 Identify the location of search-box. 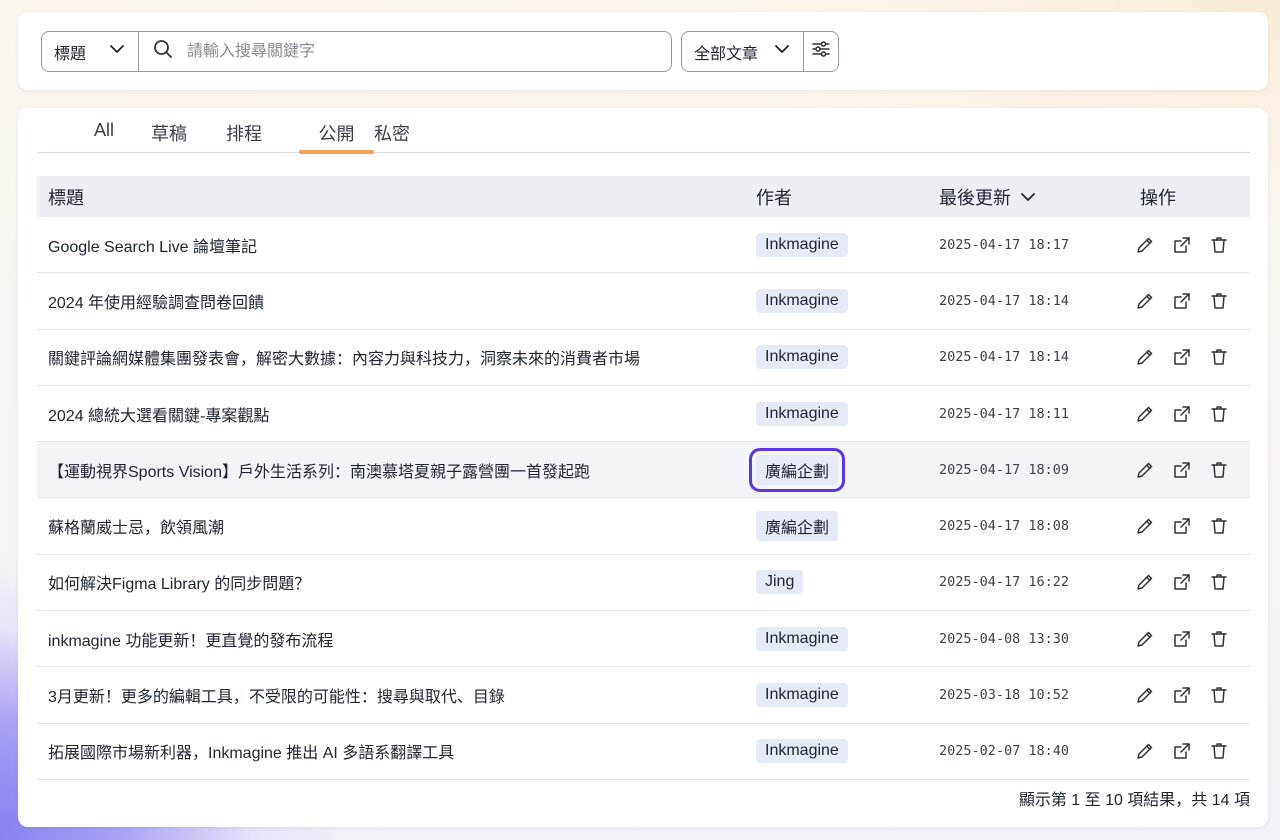
(405, 51).